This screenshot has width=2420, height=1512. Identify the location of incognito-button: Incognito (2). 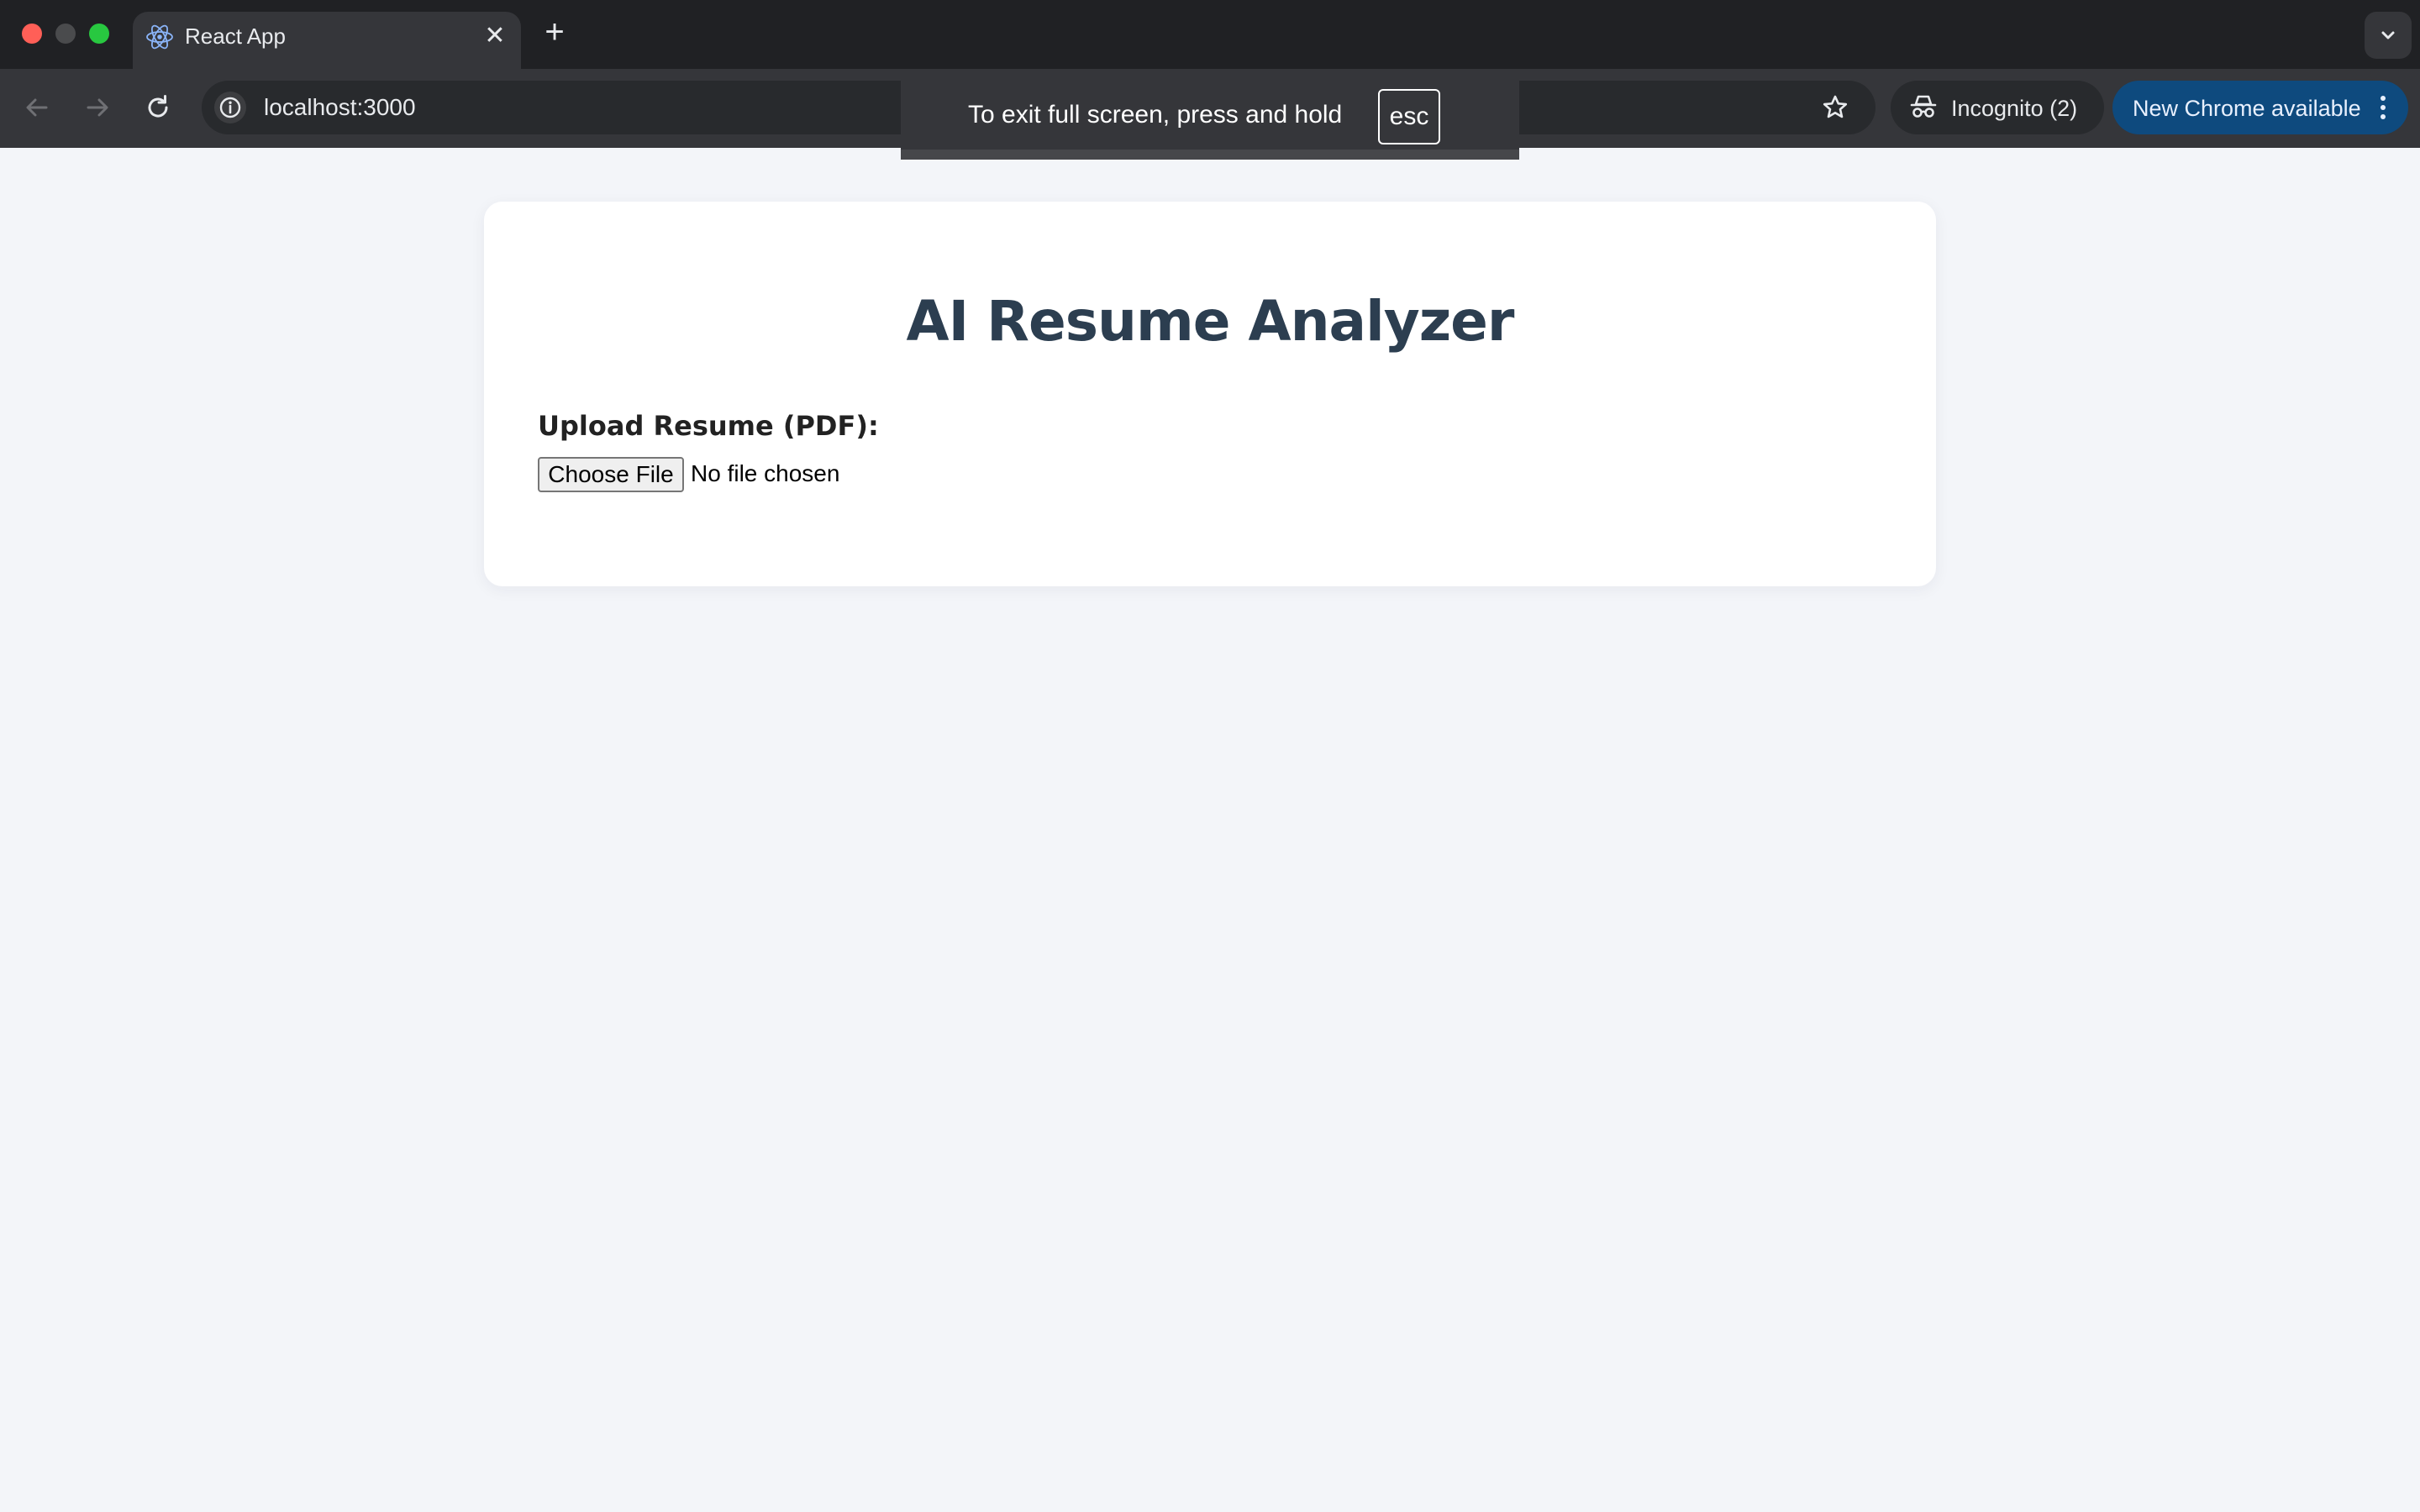
(1997, 107).